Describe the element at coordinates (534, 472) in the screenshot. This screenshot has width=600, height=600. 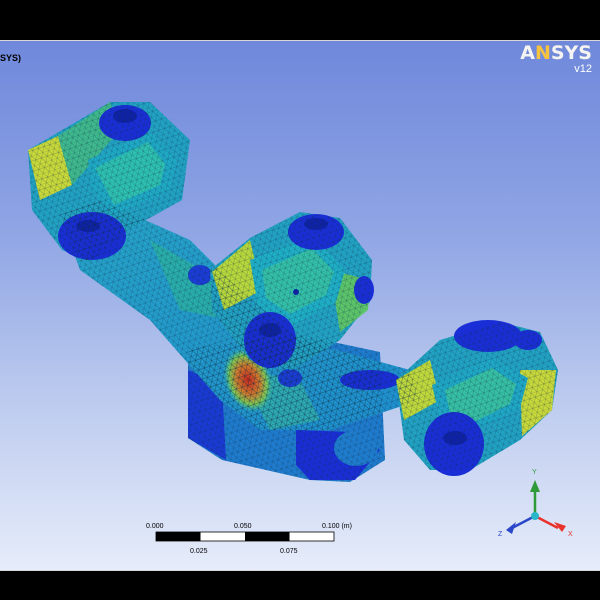
I see `triad-y-label: Y` at that location.